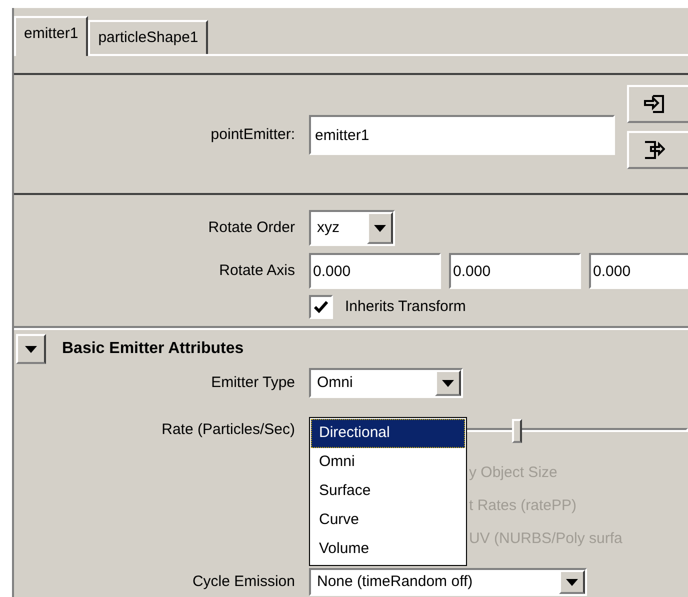 This screenshot has width=688, height=597. I want to click on field-label: Rotate Order, so click(251, 228).